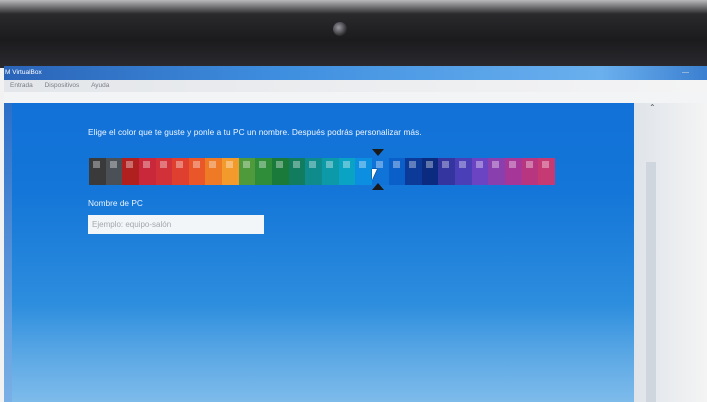 The width and height of the screenshot is (707, 402). What do you see at coordinates (378, 186) in the screenshot?
I see `selection-bottom-marker-icon` at bounding box center [378, 186].